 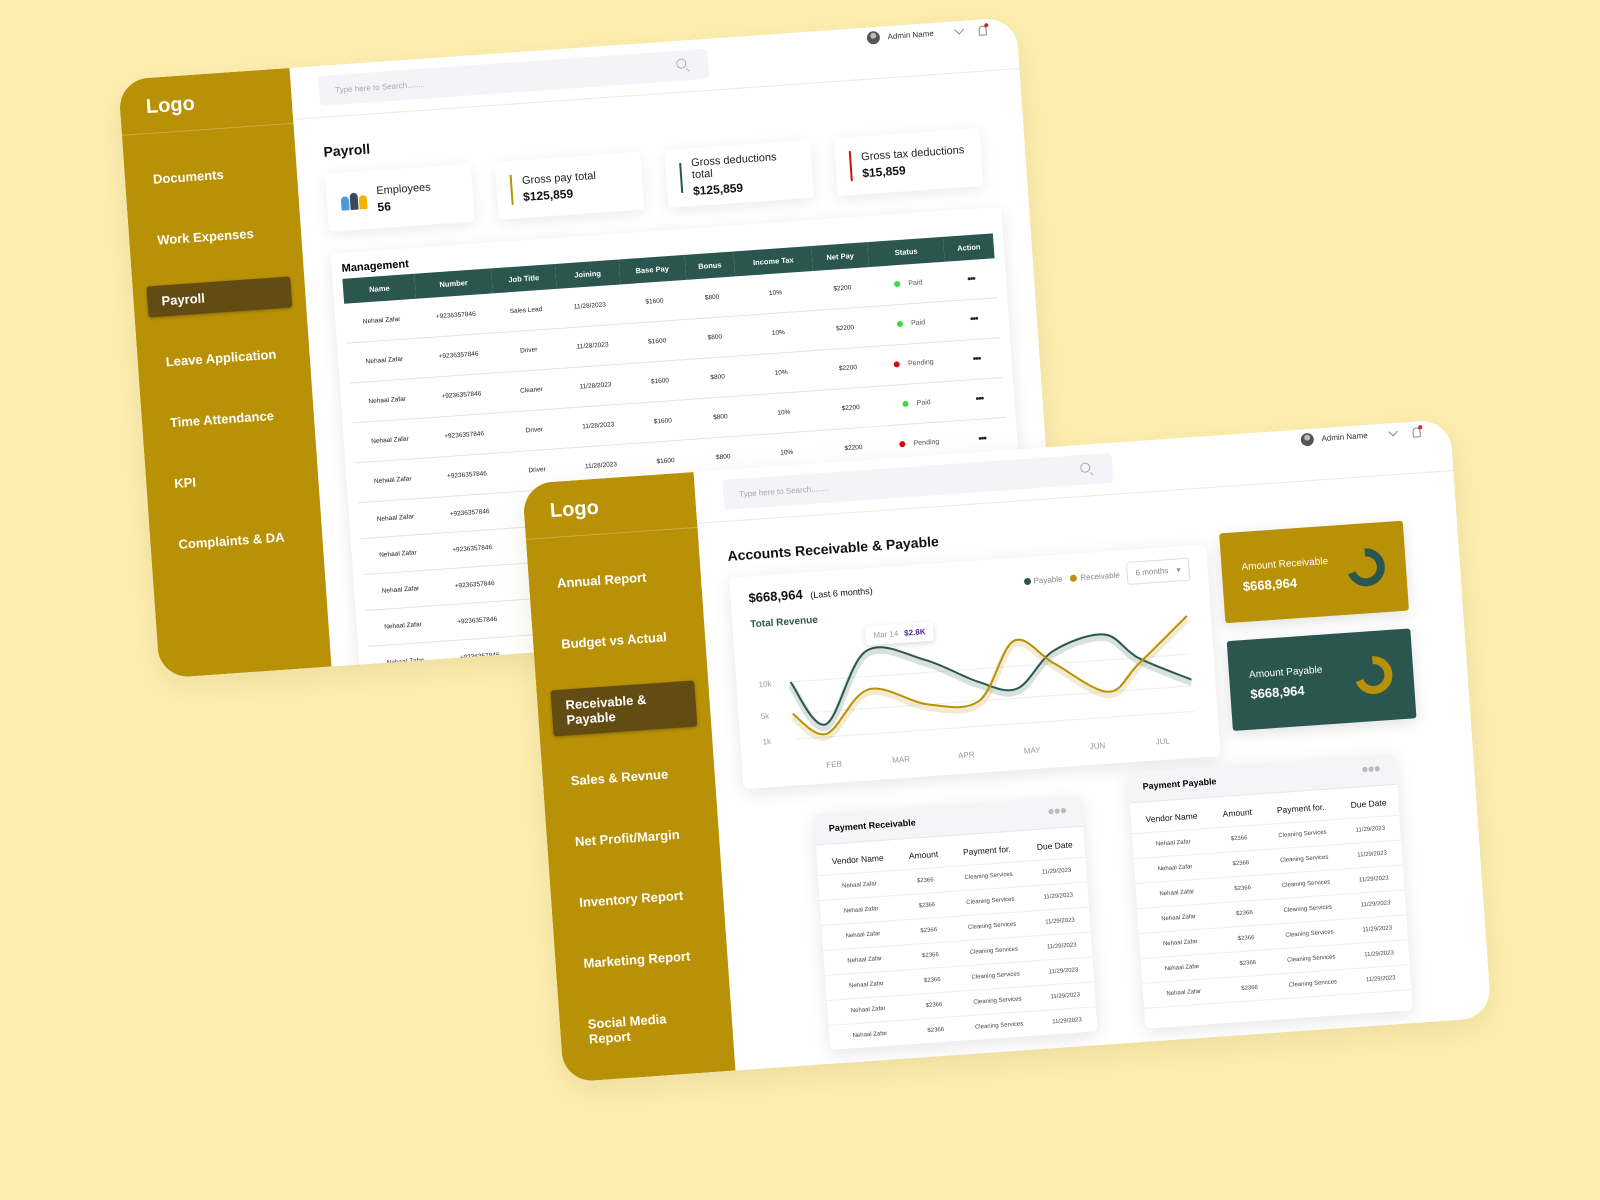 I want to click on cell-job: Driver, so click(x=529, y=350).